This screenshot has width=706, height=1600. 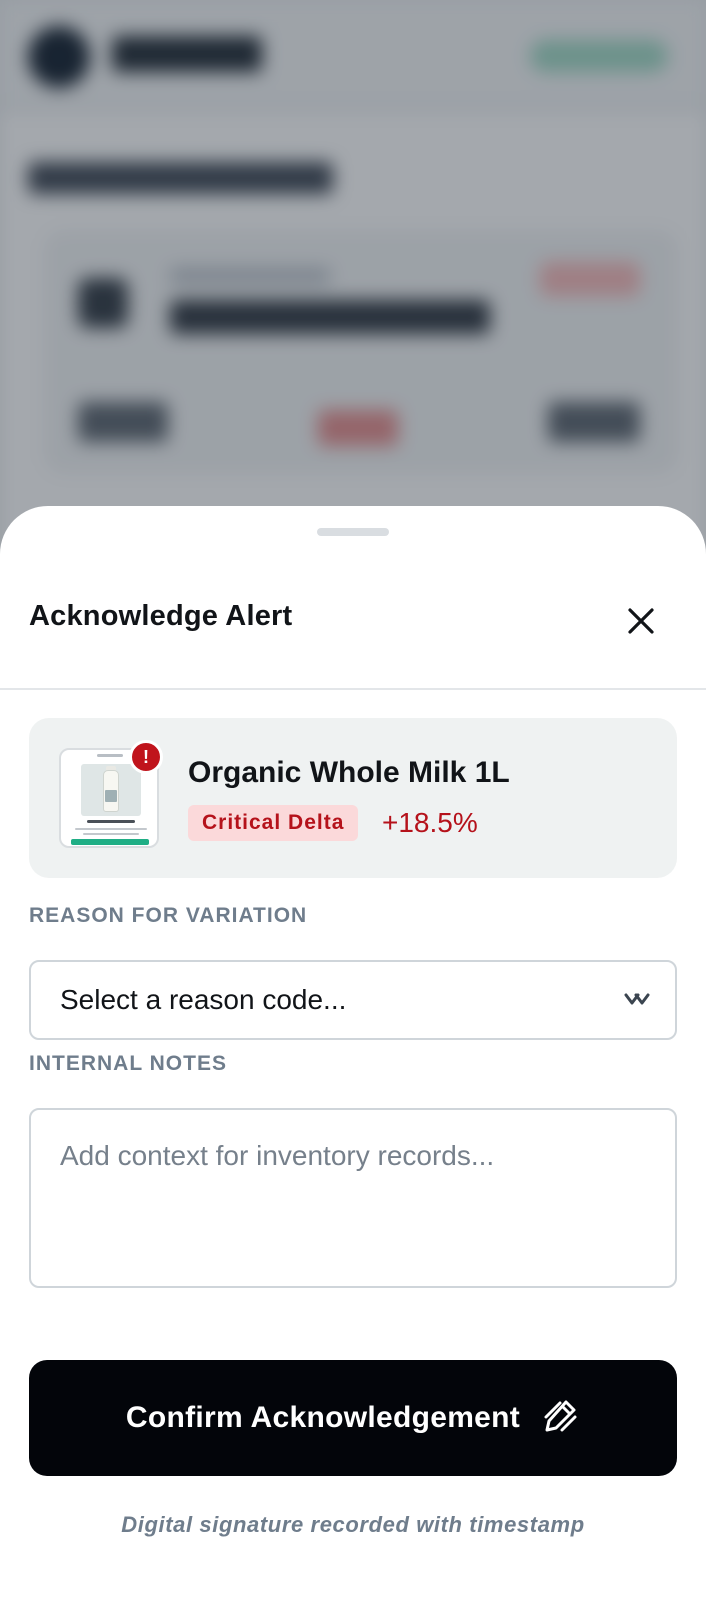 I want to click on exclamation-icon: !, so click(x=146, y=757).